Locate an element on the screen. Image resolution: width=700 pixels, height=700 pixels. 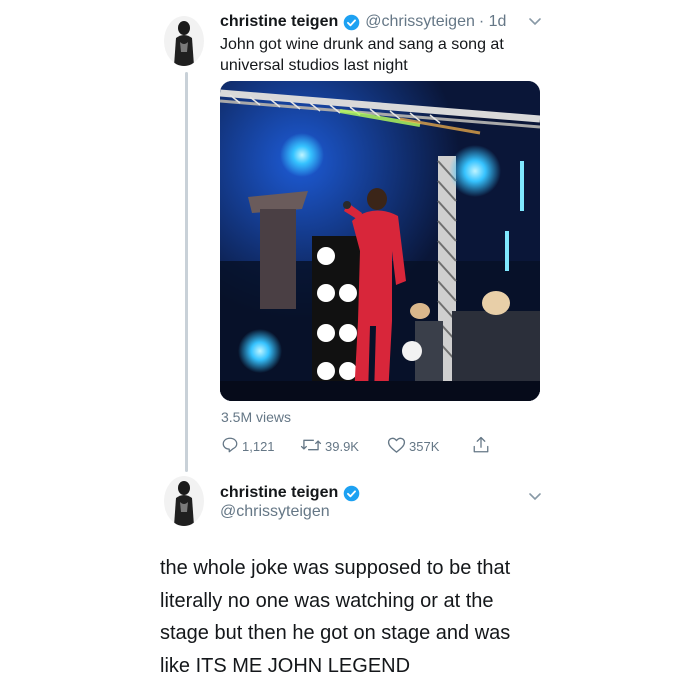
tweet-text-line: like ITS ME JOHN LEGEND is located at coordinates (285, 665).